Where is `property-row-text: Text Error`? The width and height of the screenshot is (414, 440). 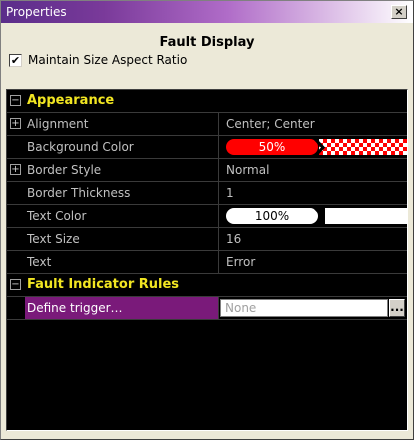
property-row-text: Text Error is located at coordinates (207, 262).